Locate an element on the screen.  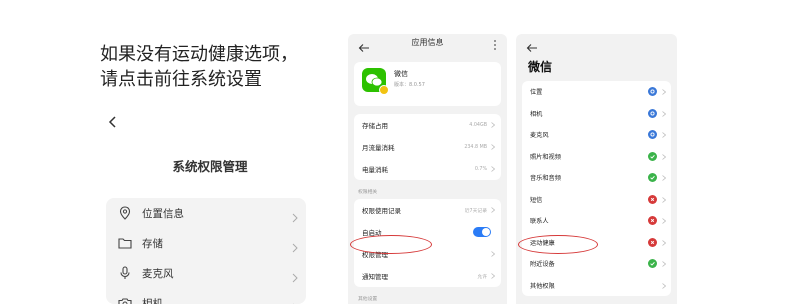
usage-row-battery: 电量消耗 0.7% is located at coordinates (427, 169).